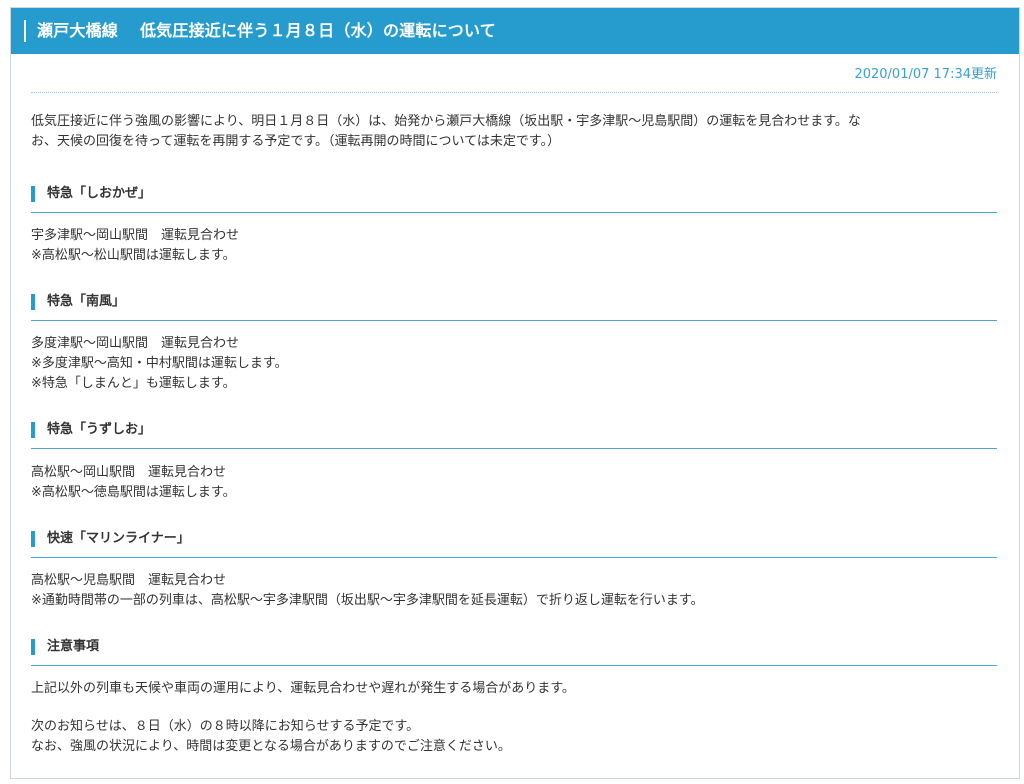  Describe the element at coordinates (133, 383) in the screenshot. I see `section-line: ※特急「しまんと」も運転します。` at that location.